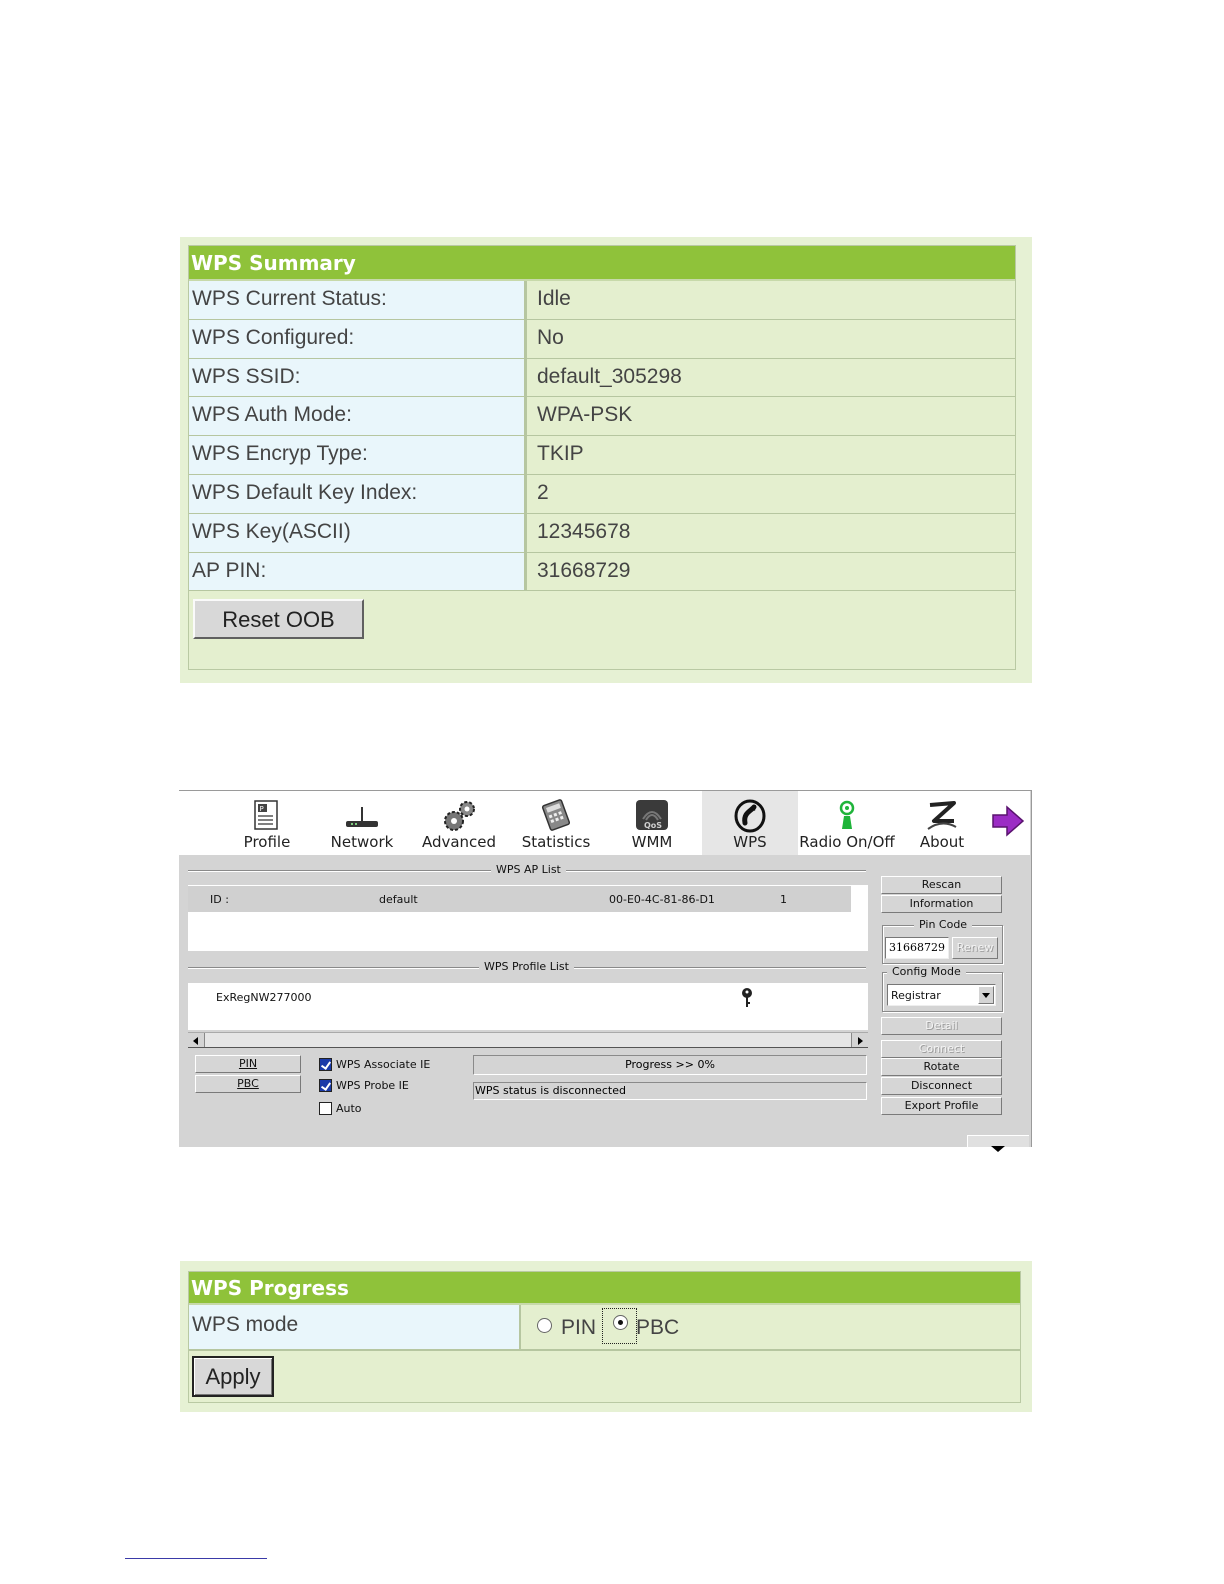  Describe the element at coordinates (941, 885) in the screenshot. I see `rescan-button: Rescan` at that location.